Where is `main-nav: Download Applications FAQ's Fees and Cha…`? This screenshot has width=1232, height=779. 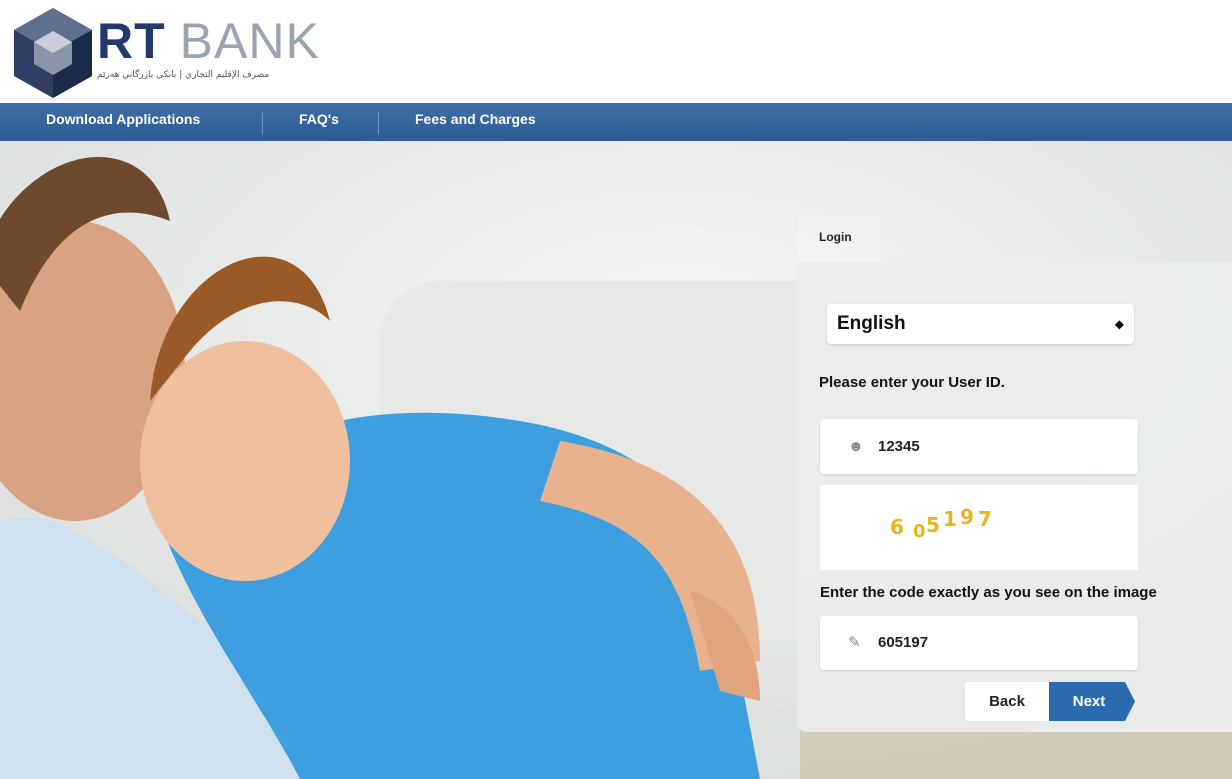
main-nav: Download Applications FAQ's Fees and Cha… is located at coordinates (616, 122).